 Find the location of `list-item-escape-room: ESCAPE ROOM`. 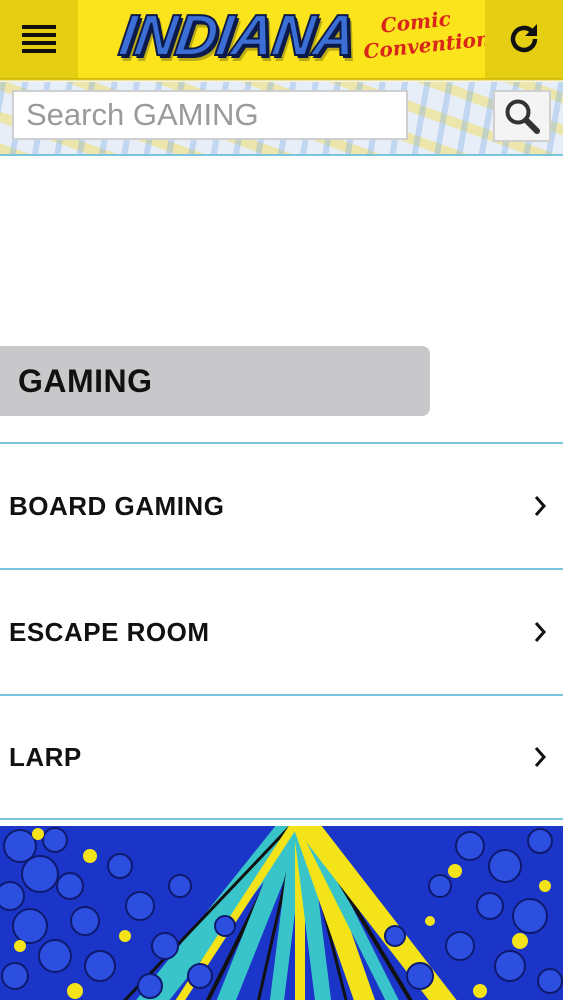

list-item-escape-room: ESCAPE ROOM is located at coordinates (281, 631).